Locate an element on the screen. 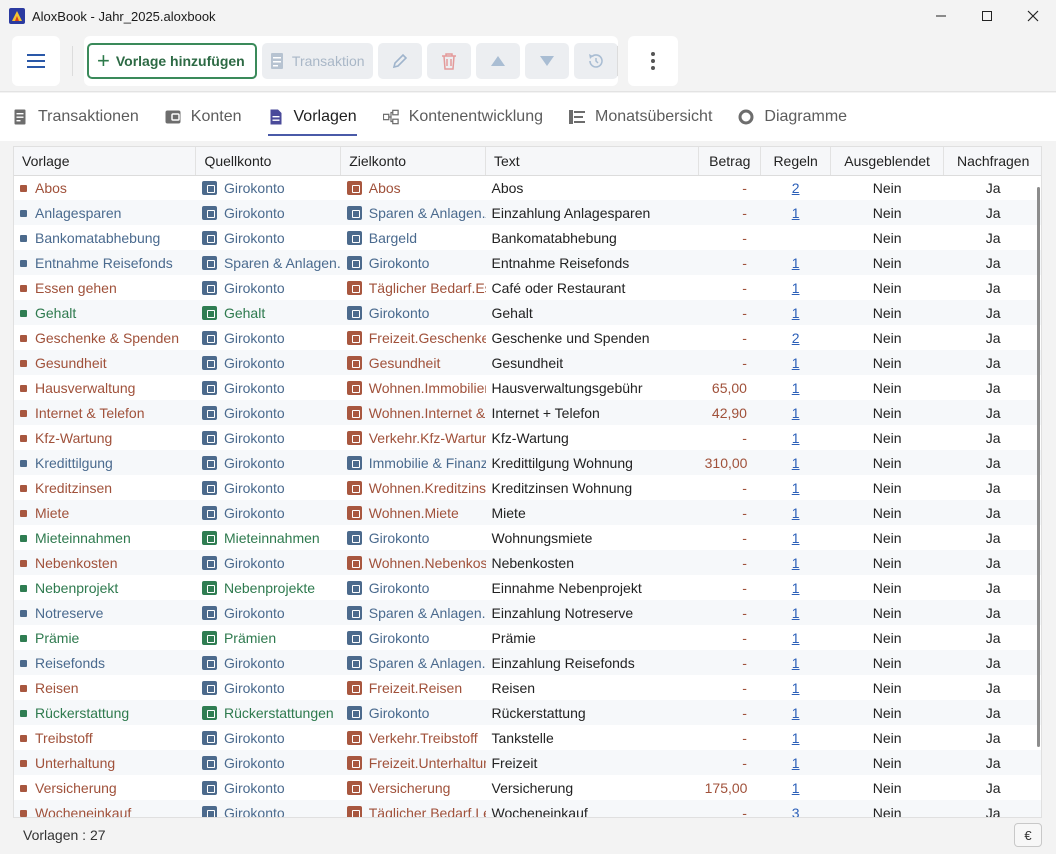  edit-button is located at coordinates (399, 61).